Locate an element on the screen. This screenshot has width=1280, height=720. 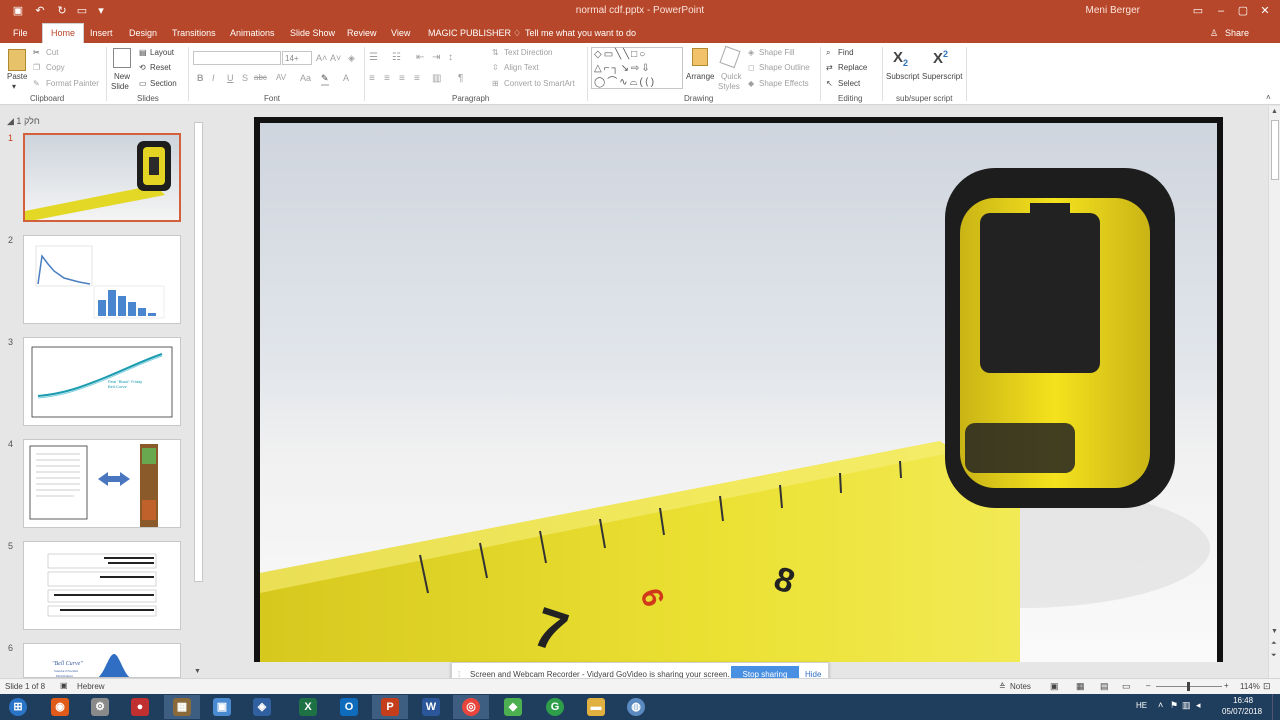
subscript-icon: X2 is located at coordinates (900, 58).